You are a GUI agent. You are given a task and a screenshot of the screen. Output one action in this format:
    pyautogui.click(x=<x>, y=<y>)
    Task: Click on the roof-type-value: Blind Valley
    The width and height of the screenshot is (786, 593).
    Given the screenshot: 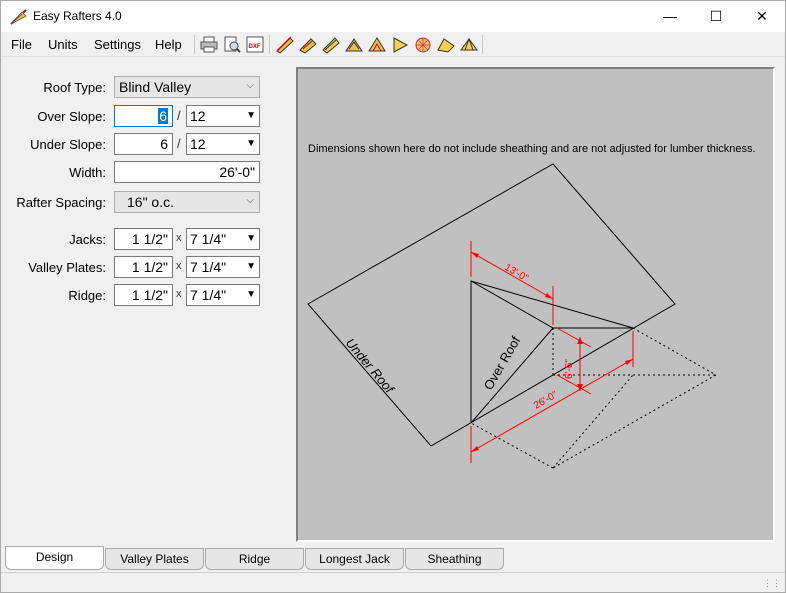 What is the action you would take?
    pyautogui.click(x=155, y=87)
    